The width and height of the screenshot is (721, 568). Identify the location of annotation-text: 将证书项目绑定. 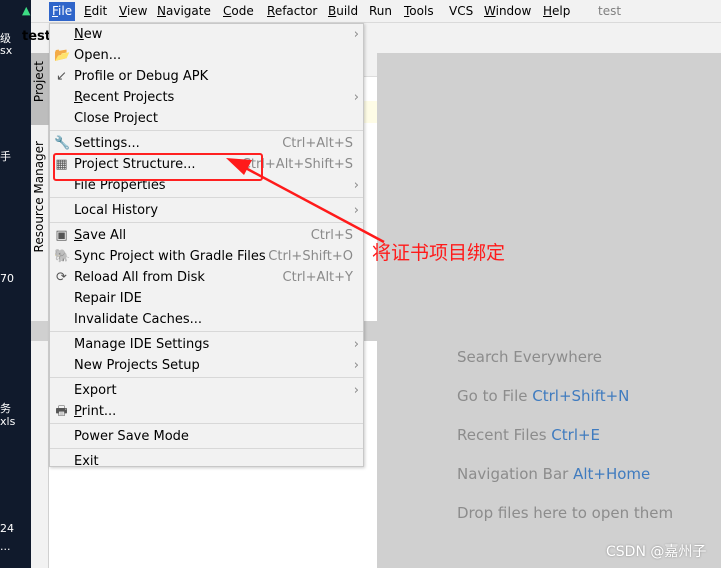
(439, 253).